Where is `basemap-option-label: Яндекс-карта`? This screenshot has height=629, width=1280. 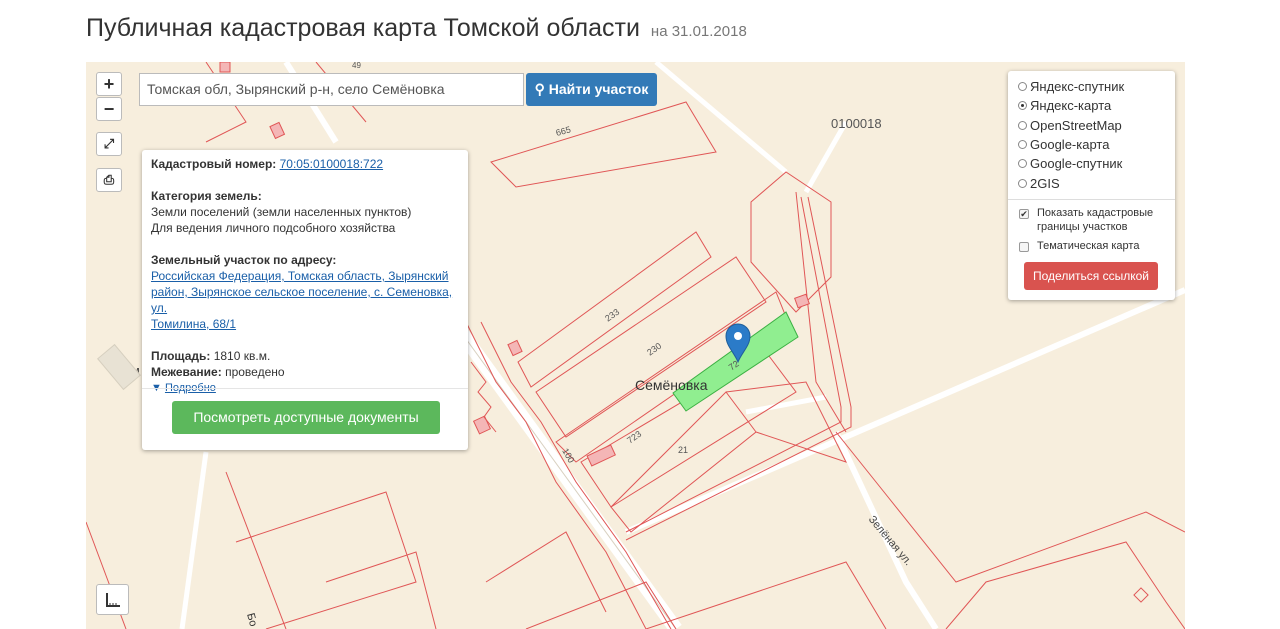 basemap-option-label: Яндекс-карта is located at coordinates (1071, 106).